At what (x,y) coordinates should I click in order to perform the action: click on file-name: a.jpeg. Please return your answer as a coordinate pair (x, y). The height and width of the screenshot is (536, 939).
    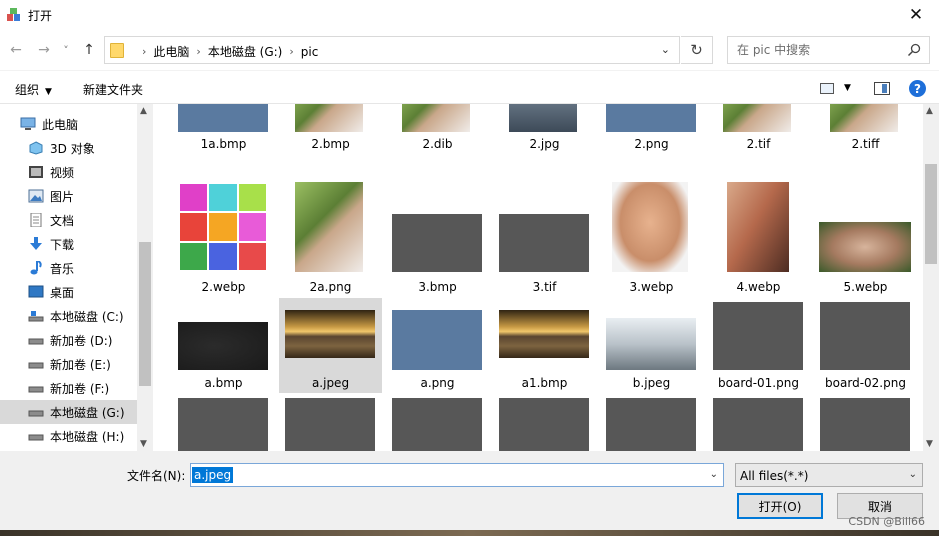
    Looking at the image, I should click on (330, 383).